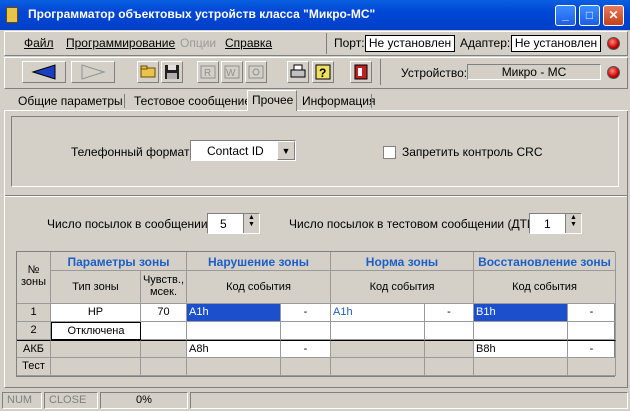  What do you see at coordinates (409, 400) in the screenshot?
I see `status-message` at bounding box center [409, 400].